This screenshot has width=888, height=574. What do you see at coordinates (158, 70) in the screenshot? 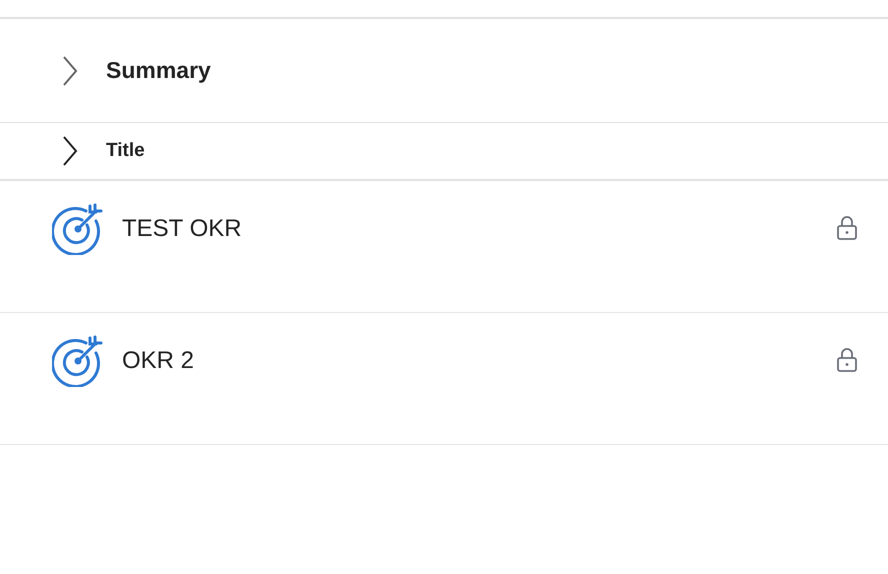
I see `section-header: Summary` at bounding box center [158, 70].